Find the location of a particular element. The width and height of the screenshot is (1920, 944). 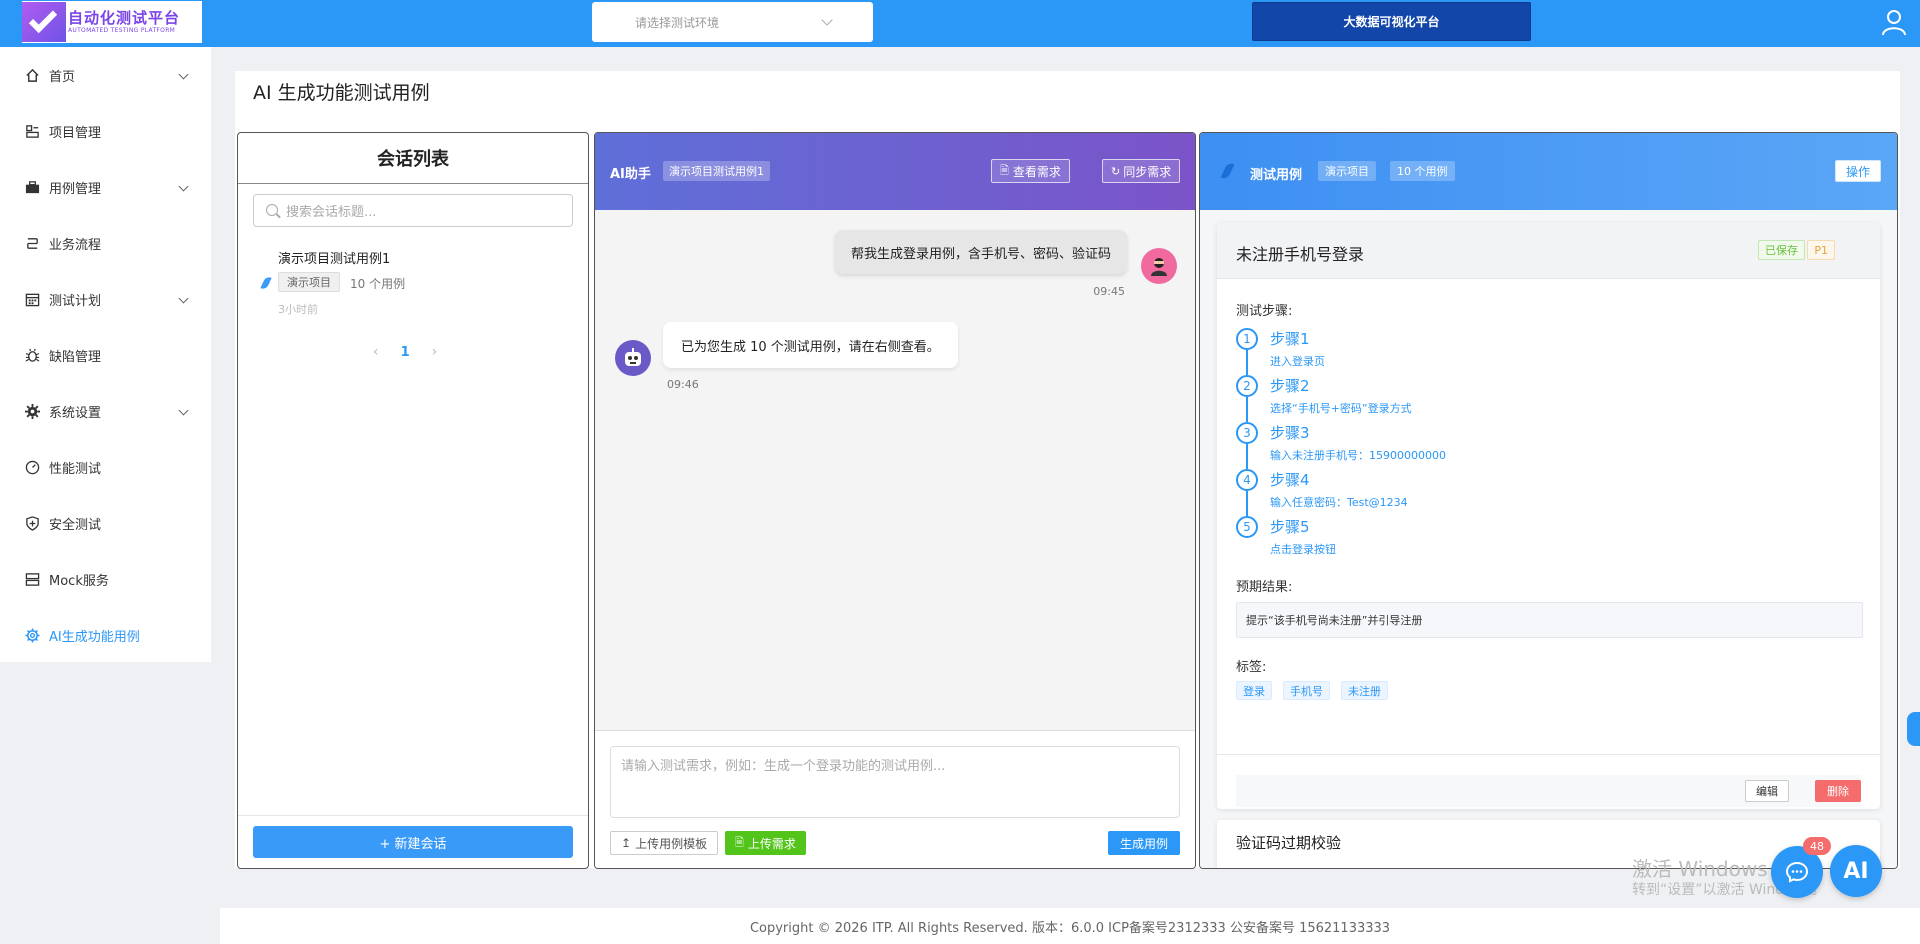

sidebar-item-ai-cases: AI生成功能用例 is located at coordinates (105, 635).